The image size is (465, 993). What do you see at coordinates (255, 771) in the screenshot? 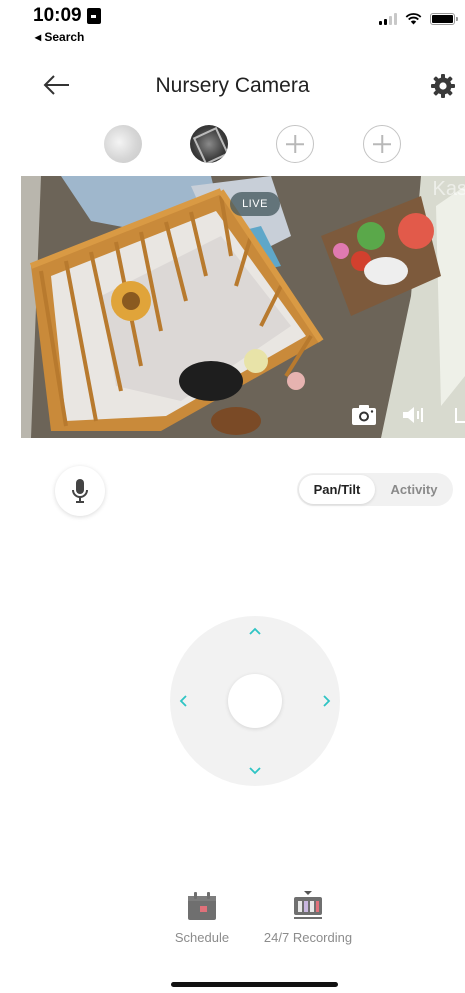
I see `chevron-down-icon` at bounding box center [255, 771].